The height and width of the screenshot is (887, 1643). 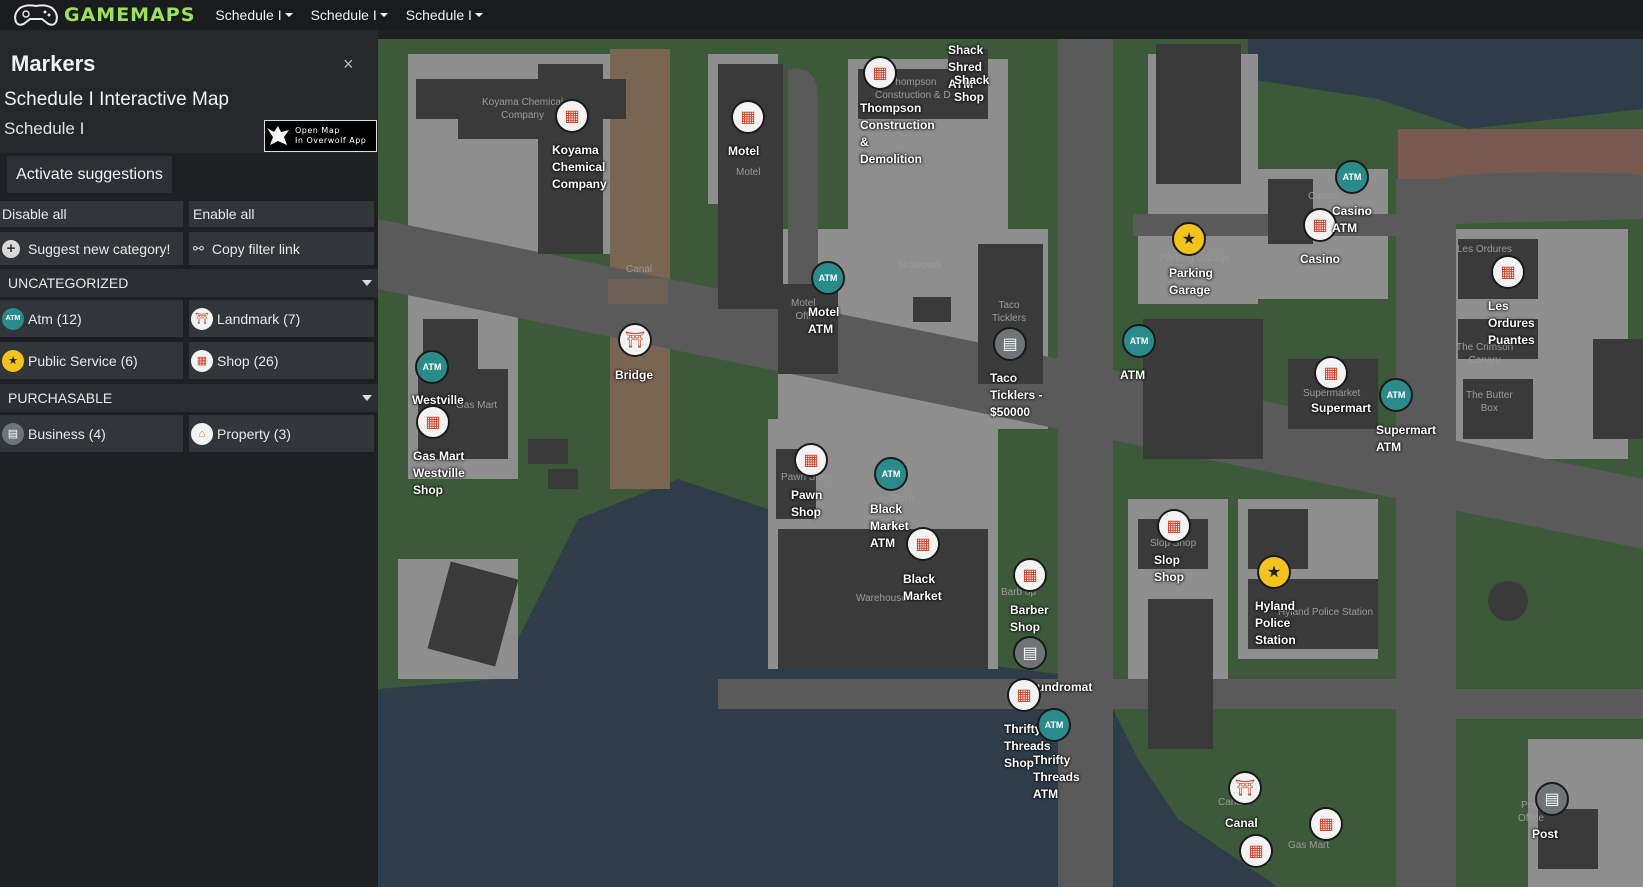 I want to click on nav-dropdown-3: Schedule I, so click(x=444, y=15).